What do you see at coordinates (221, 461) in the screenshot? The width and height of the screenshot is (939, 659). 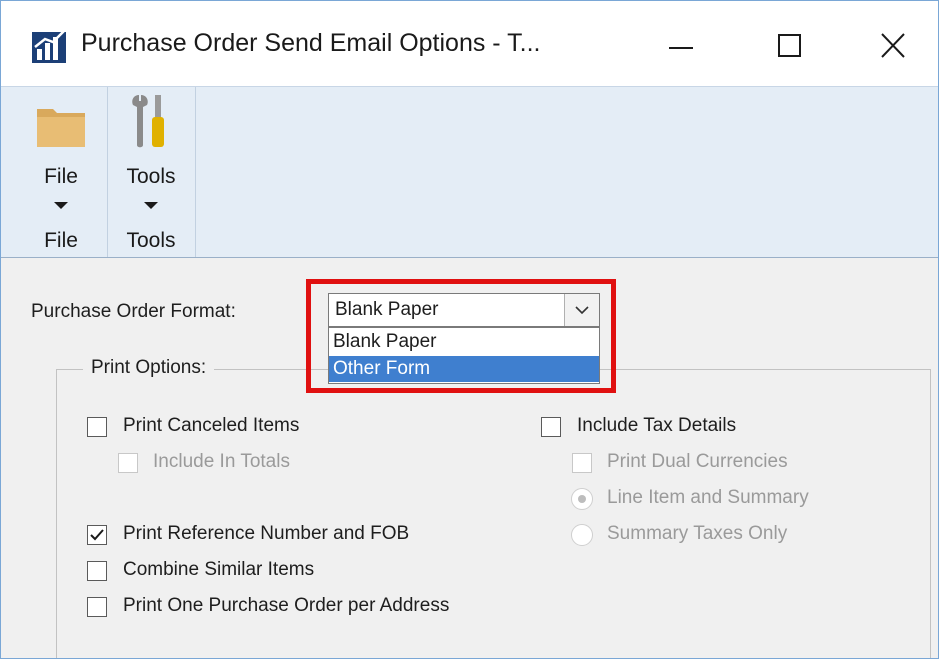 I see `include-in-totals-label: Include In Totals` at bounding box center [221, 461].